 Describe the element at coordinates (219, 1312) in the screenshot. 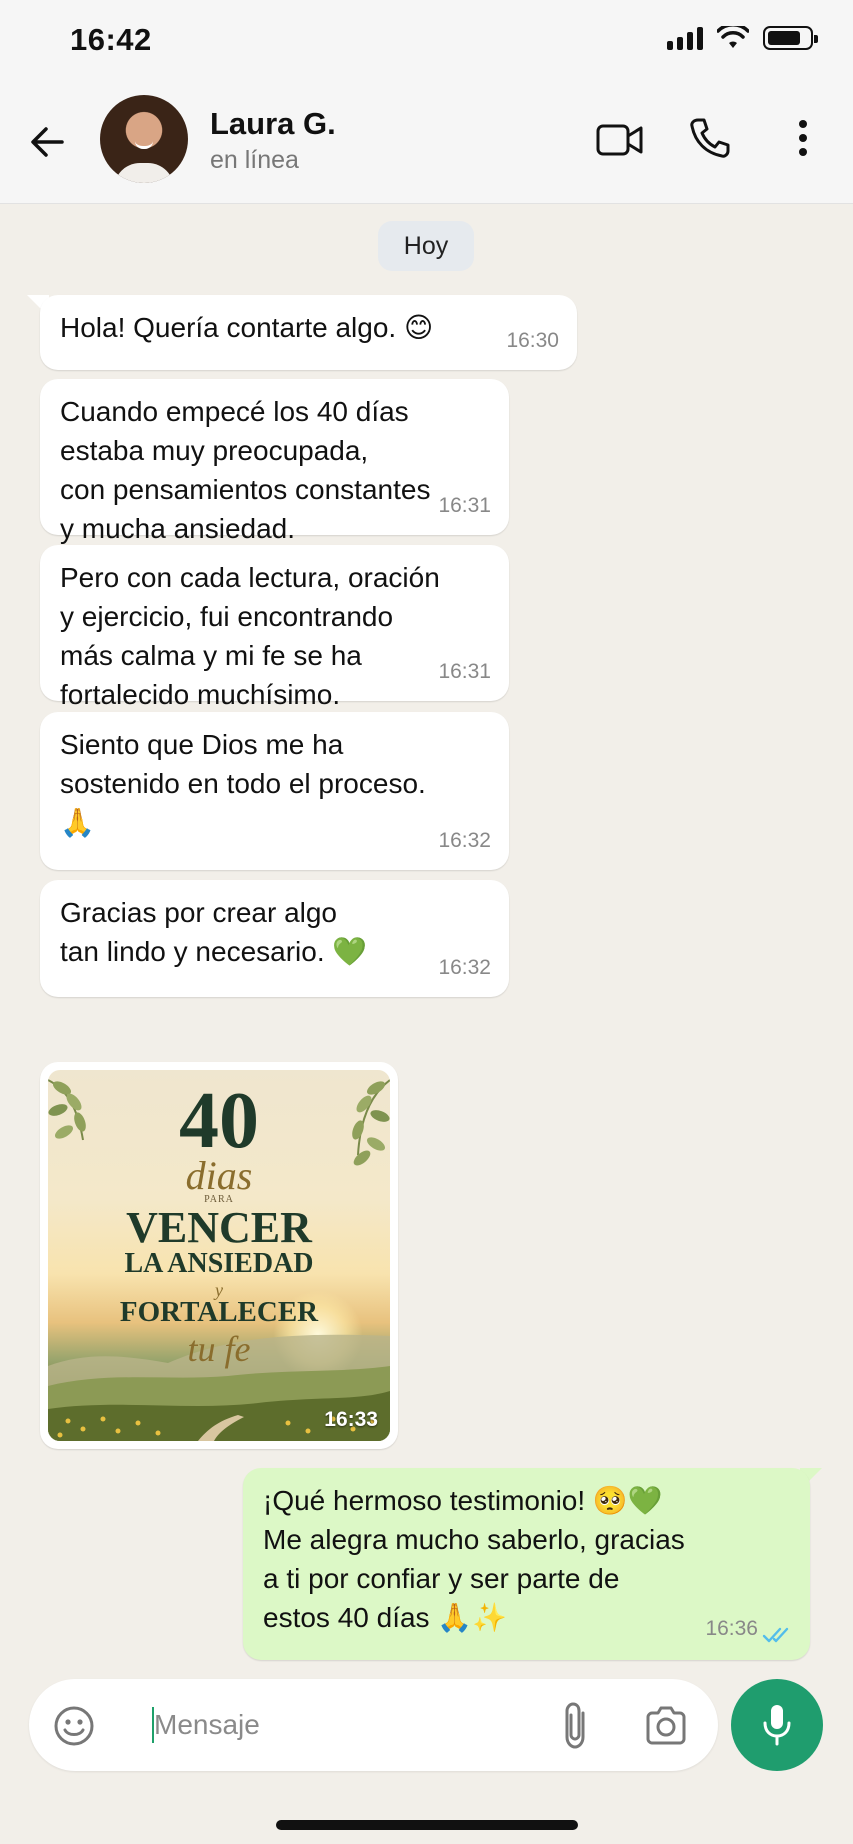

I see `cover-fortalecer: FORTALECER` at that location.